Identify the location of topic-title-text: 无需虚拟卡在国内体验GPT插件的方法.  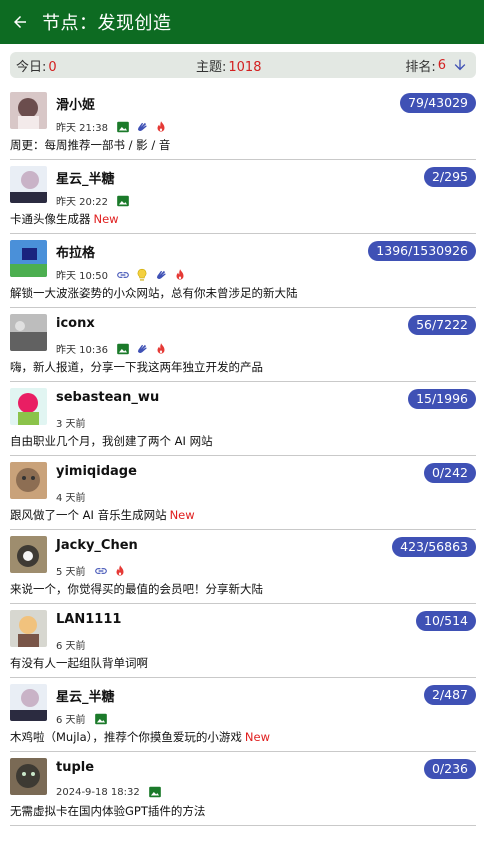
(108, 811).